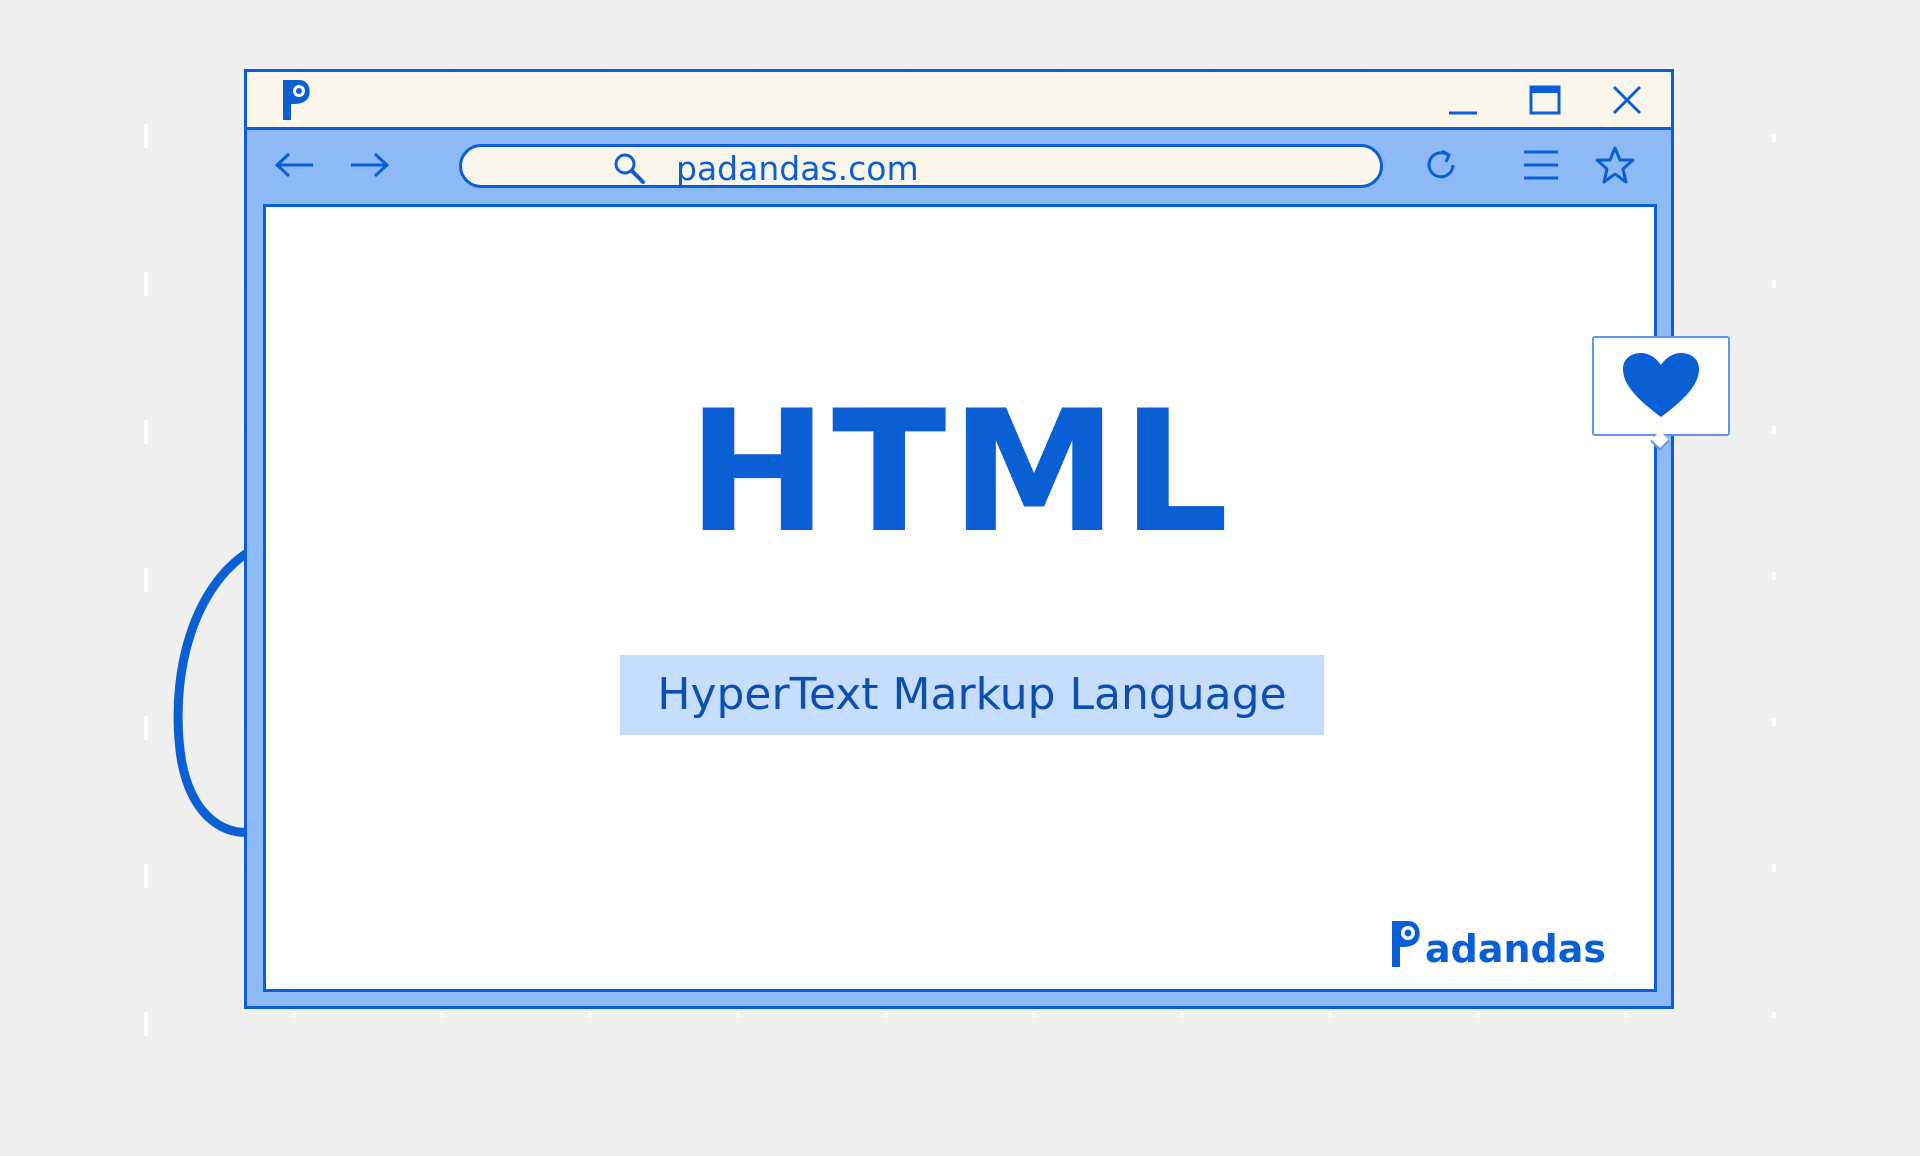  I want to click on reload-button, so click(1441, 165).